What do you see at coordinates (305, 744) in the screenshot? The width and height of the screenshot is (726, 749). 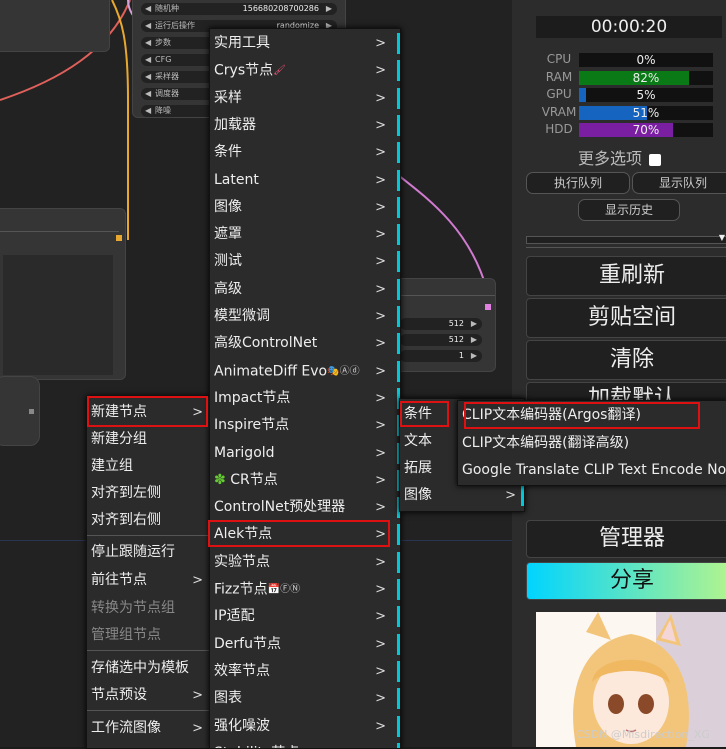 I see `node-category-item: Stability节点>` at bounding box center [305, 744].